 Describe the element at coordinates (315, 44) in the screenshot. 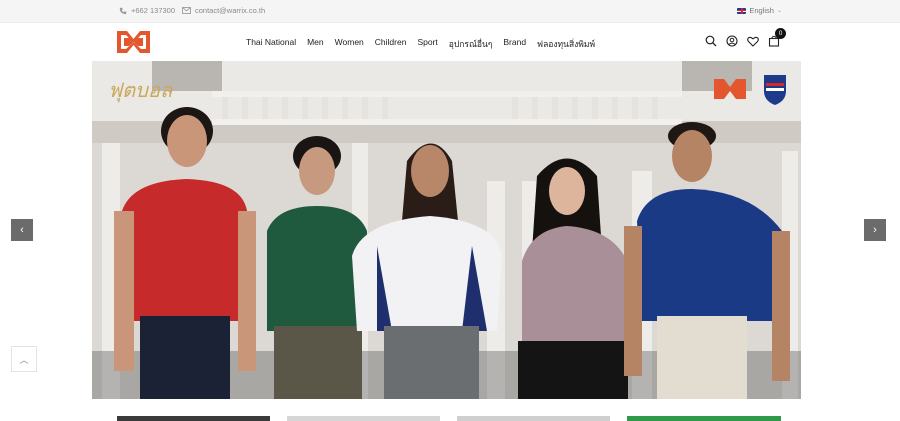

I see `nav-men: Men` at that location.